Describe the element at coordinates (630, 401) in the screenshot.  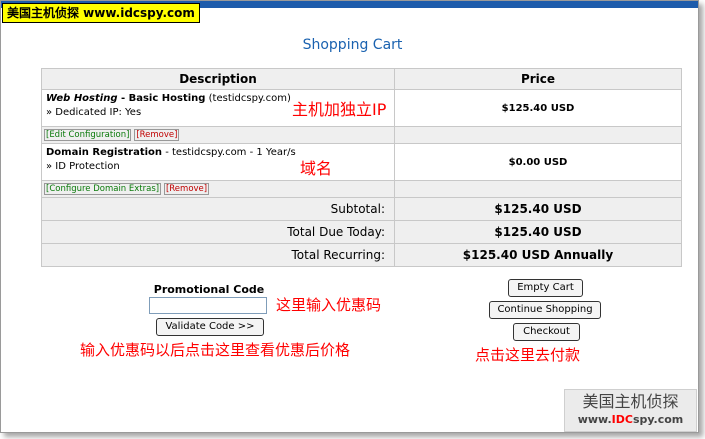
I see `watermark-bottom-title: 美国主机侦探` at that location.